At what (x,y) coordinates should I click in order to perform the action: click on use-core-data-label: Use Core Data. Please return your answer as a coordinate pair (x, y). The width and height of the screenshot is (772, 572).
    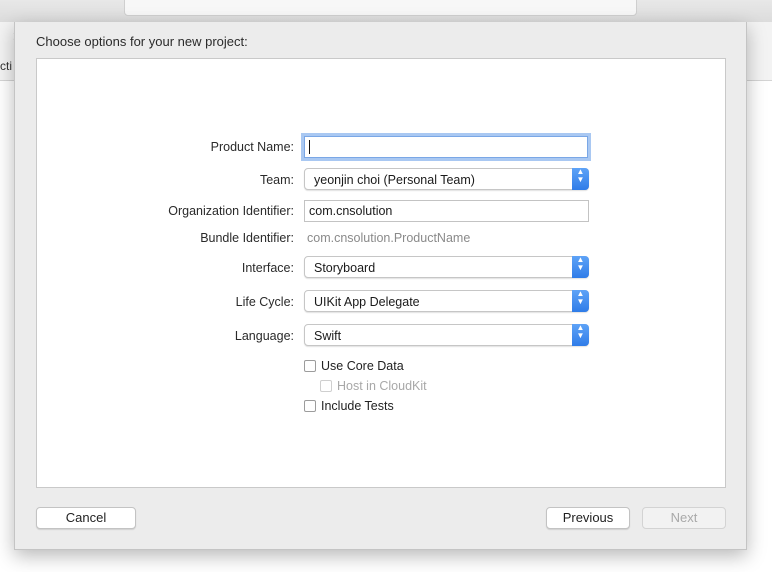
    Looking at the image, I should click on (362, 366).